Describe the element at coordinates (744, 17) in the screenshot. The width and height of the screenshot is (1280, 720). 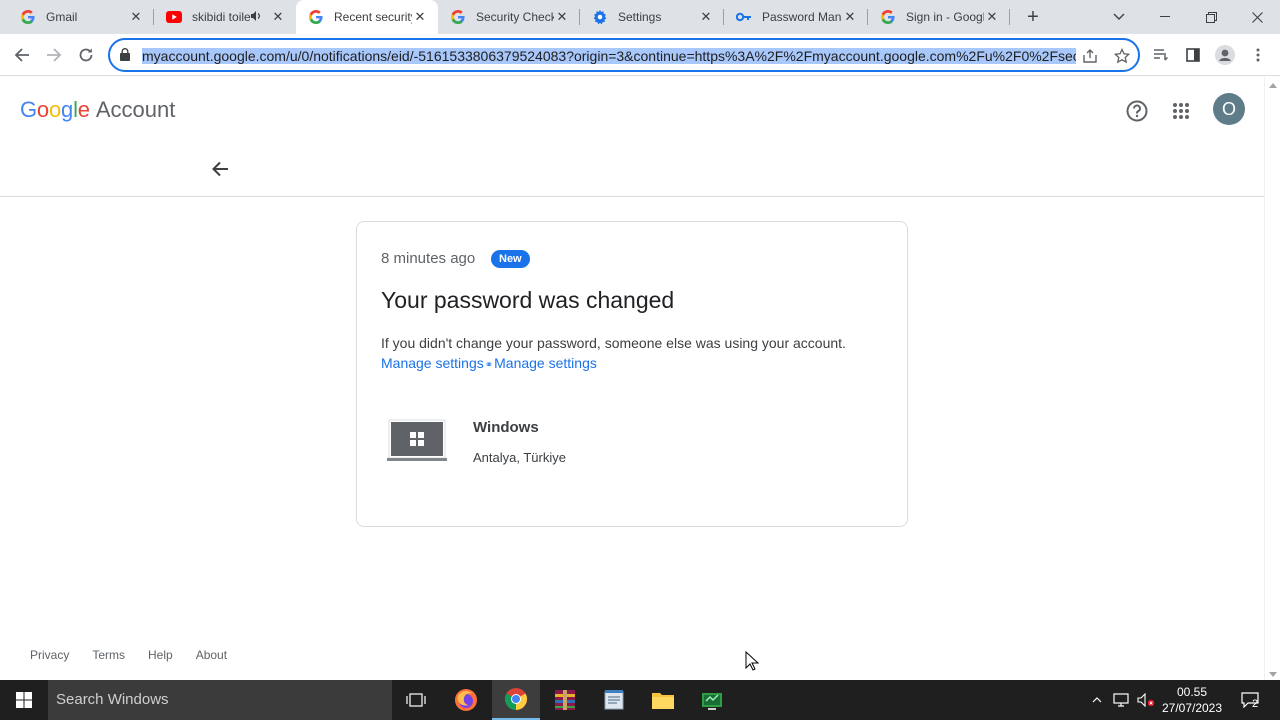
I see `key-icon` at that location.